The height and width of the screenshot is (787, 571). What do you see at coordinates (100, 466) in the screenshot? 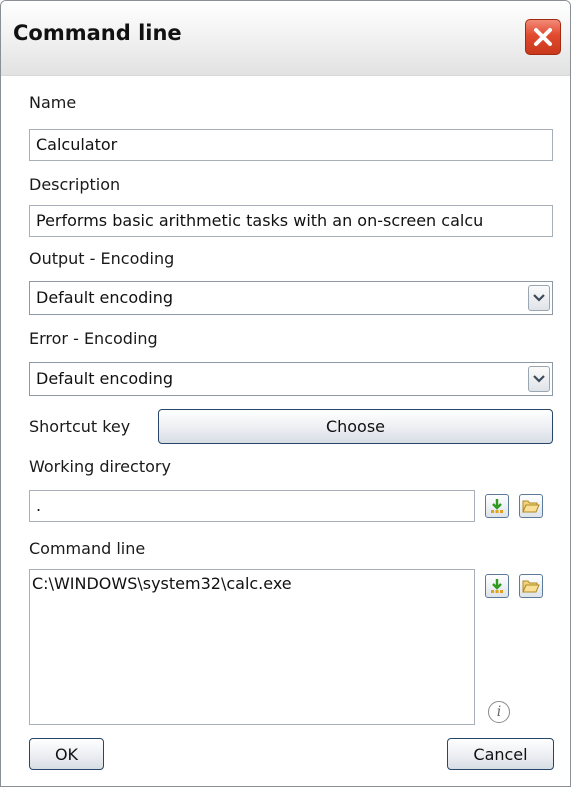
I see `working-directory-label: Working directory` at bounding box center [100, 466].